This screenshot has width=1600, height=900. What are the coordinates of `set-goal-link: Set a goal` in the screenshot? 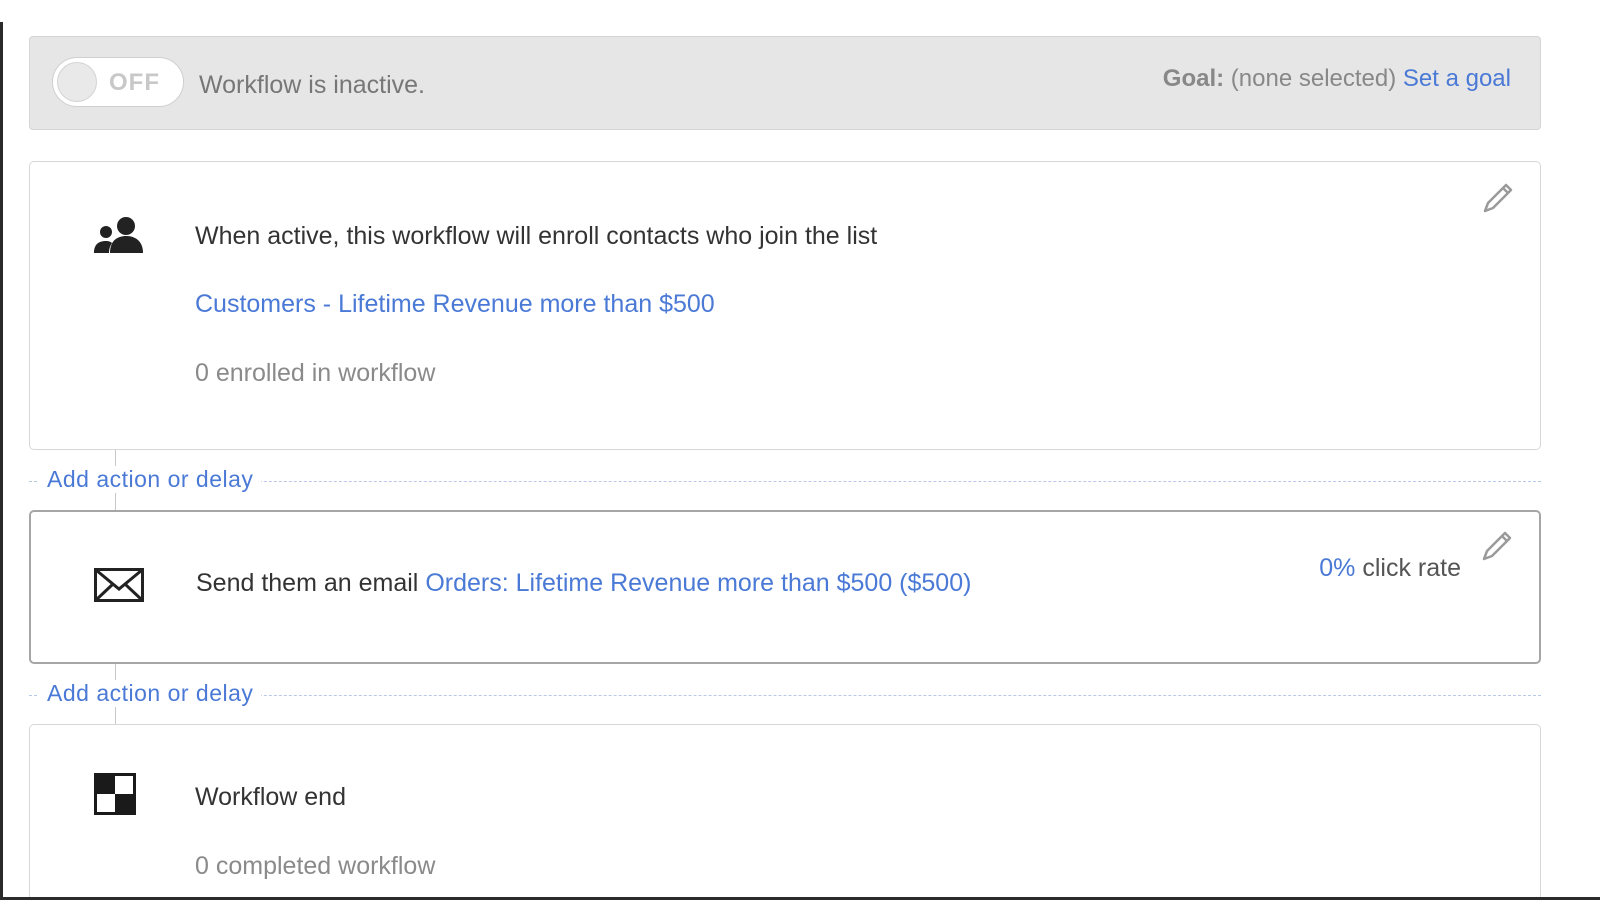 It's located at (1457, 78).